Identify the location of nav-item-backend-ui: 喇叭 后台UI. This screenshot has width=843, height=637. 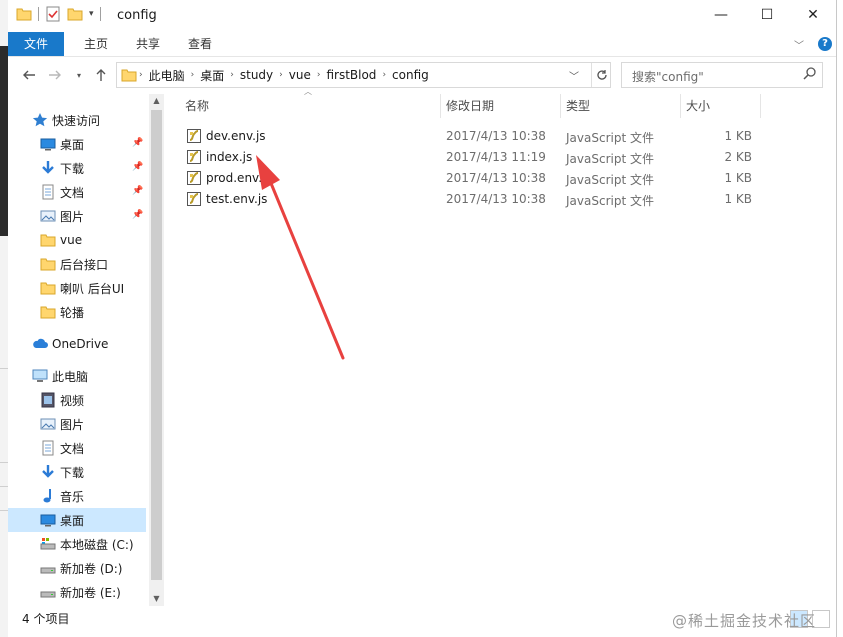
(77, 288).